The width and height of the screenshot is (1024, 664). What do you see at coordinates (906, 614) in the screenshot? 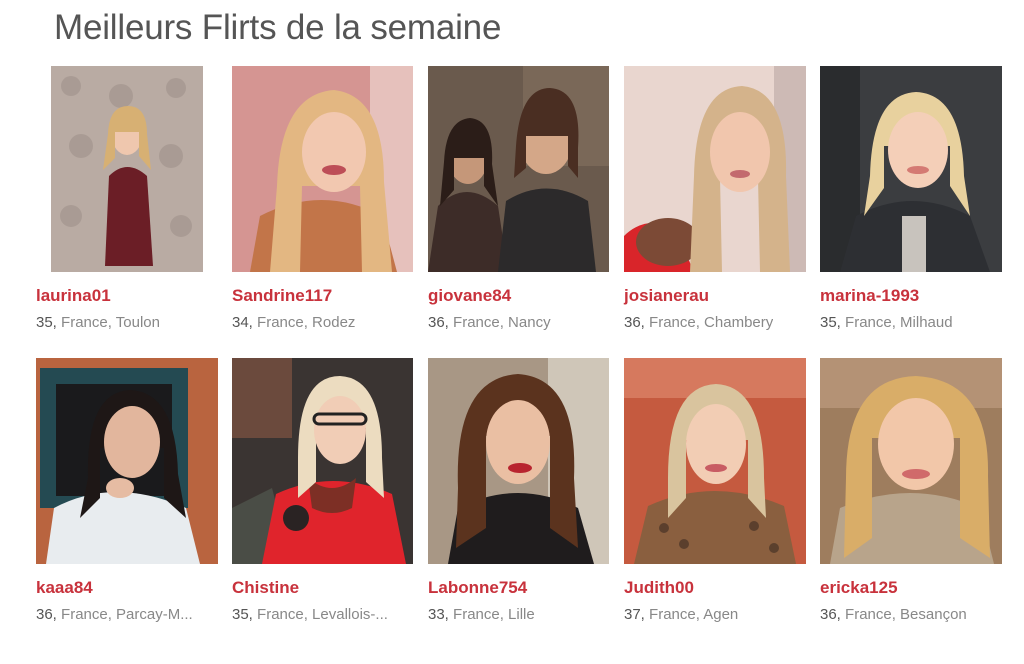
I see `profile-location: France, Besançon` at bounding box center [906, 614].